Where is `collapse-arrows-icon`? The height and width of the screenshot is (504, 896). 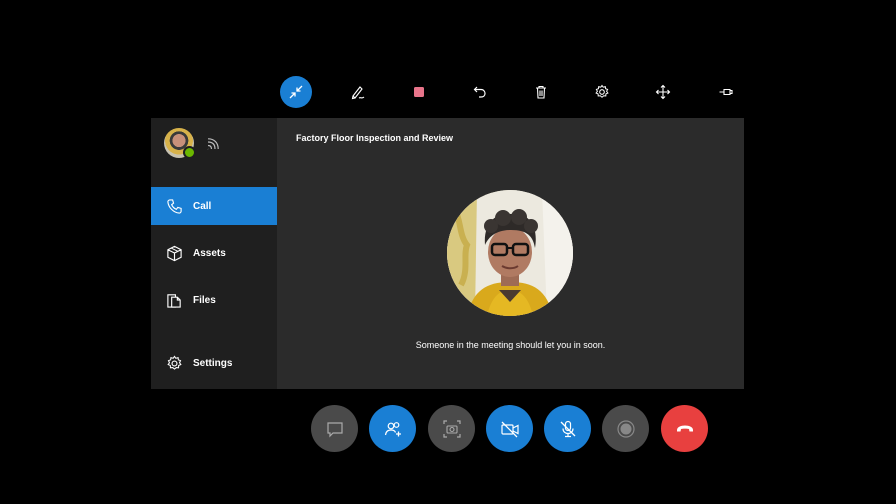
collapse-arrows-icon is located at coordinates (296, 92).